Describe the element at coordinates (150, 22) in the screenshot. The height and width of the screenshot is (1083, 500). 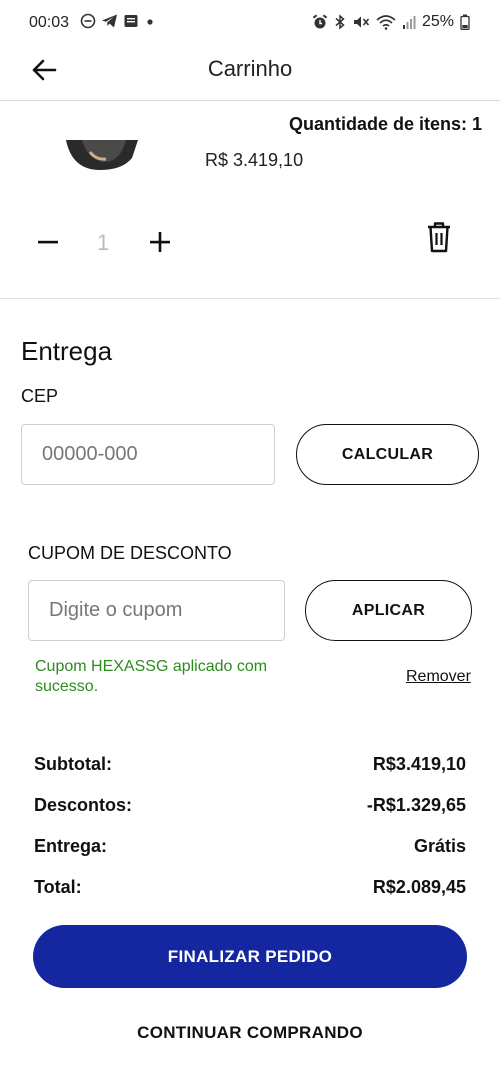
I see `dot-icon` at that location.